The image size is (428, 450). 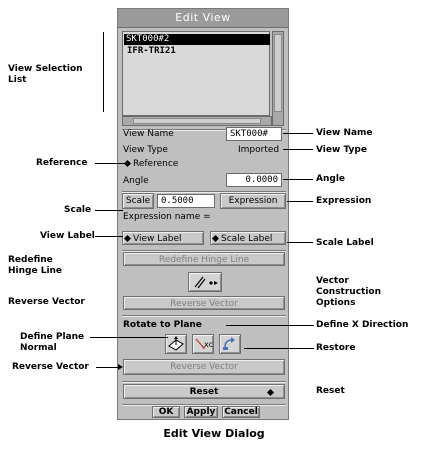 What do you see at coordinates (162, 325) in the screenshot?
I see `rotate-to-plane-label: Rotate to Plane` at bounding box center [162, 325].